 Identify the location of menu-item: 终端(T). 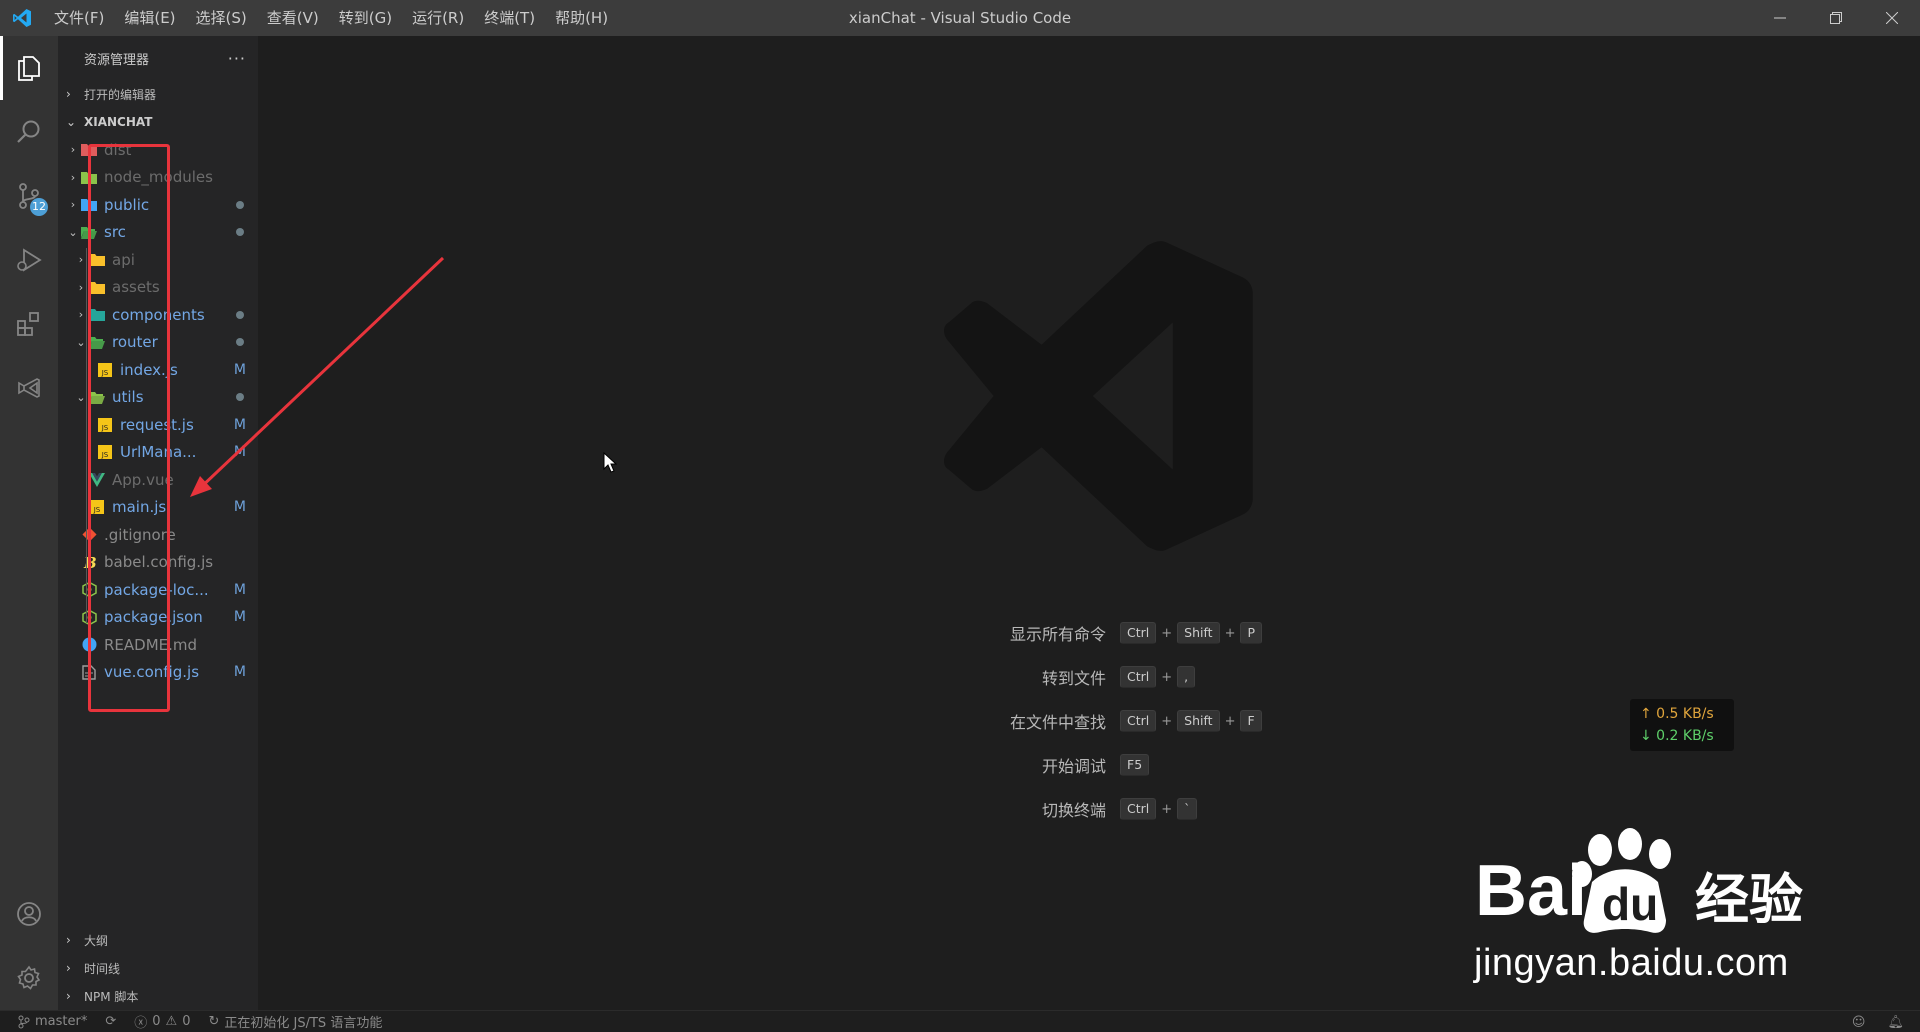
(509, 18).